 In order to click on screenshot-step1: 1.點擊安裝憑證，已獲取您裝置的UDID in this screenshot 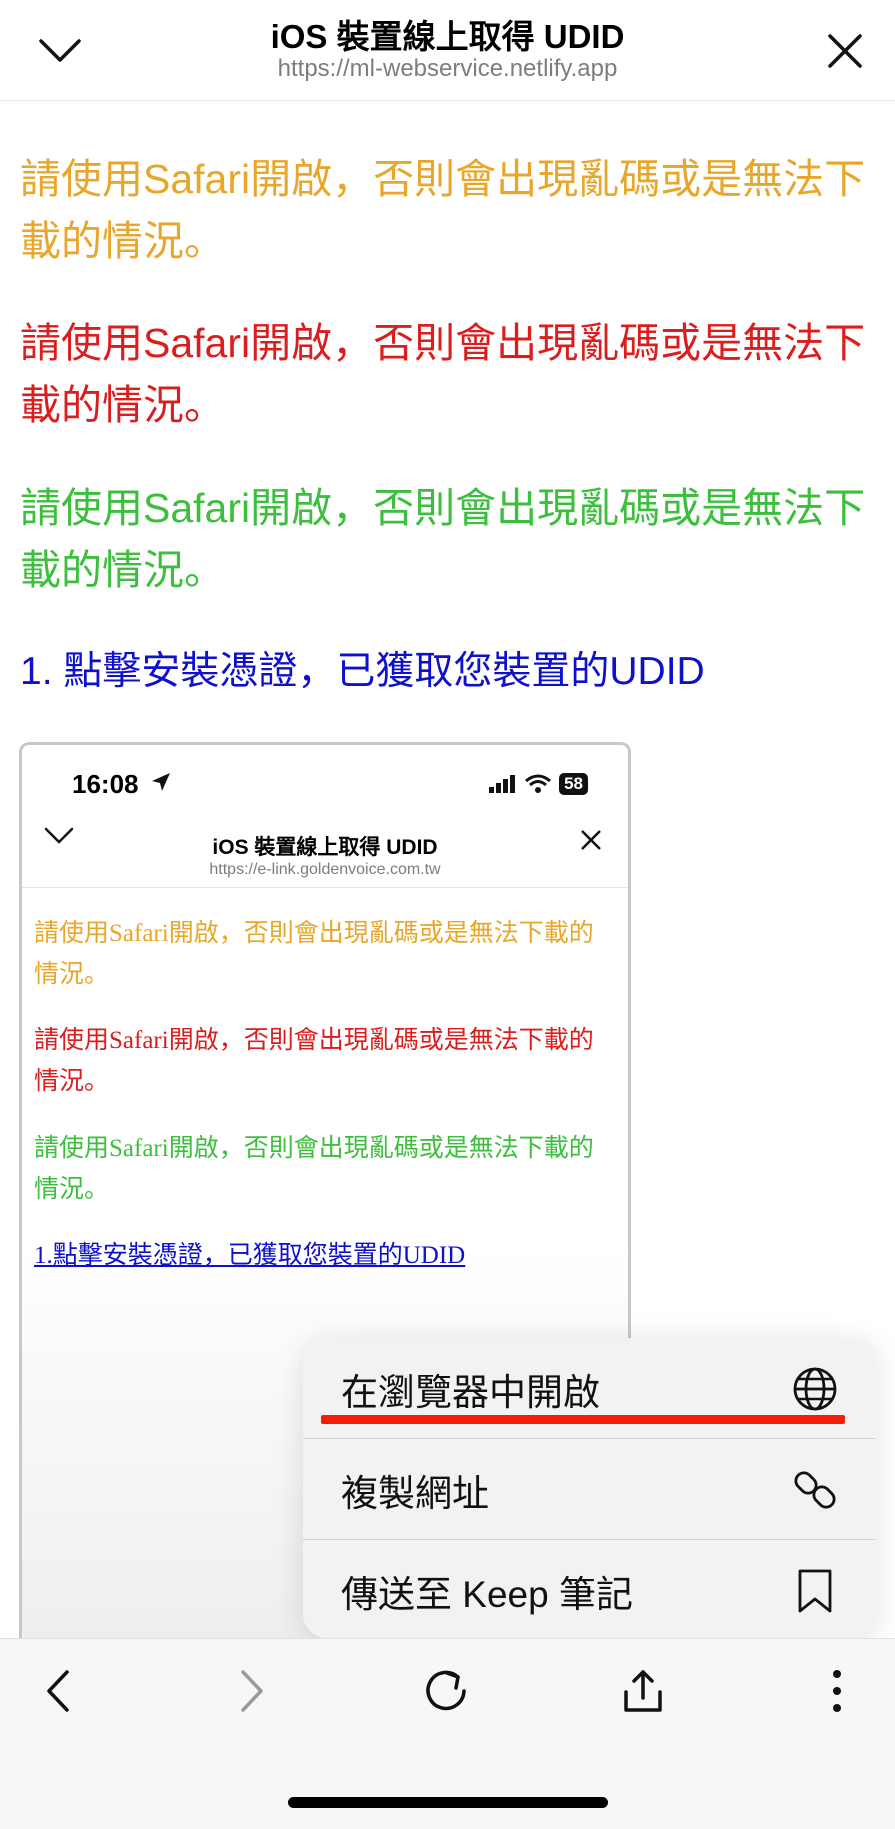, I will do `click(250, 1255)`.